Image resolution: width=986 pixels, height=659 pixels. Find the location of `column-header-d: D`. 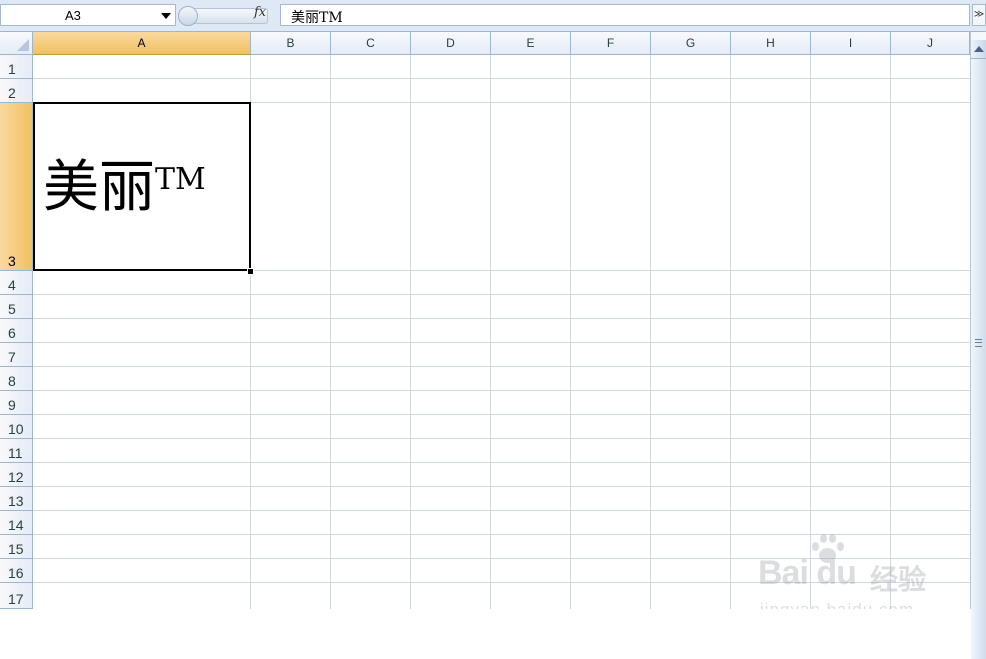

column-header-d: D is located at coordinates (451, 43).